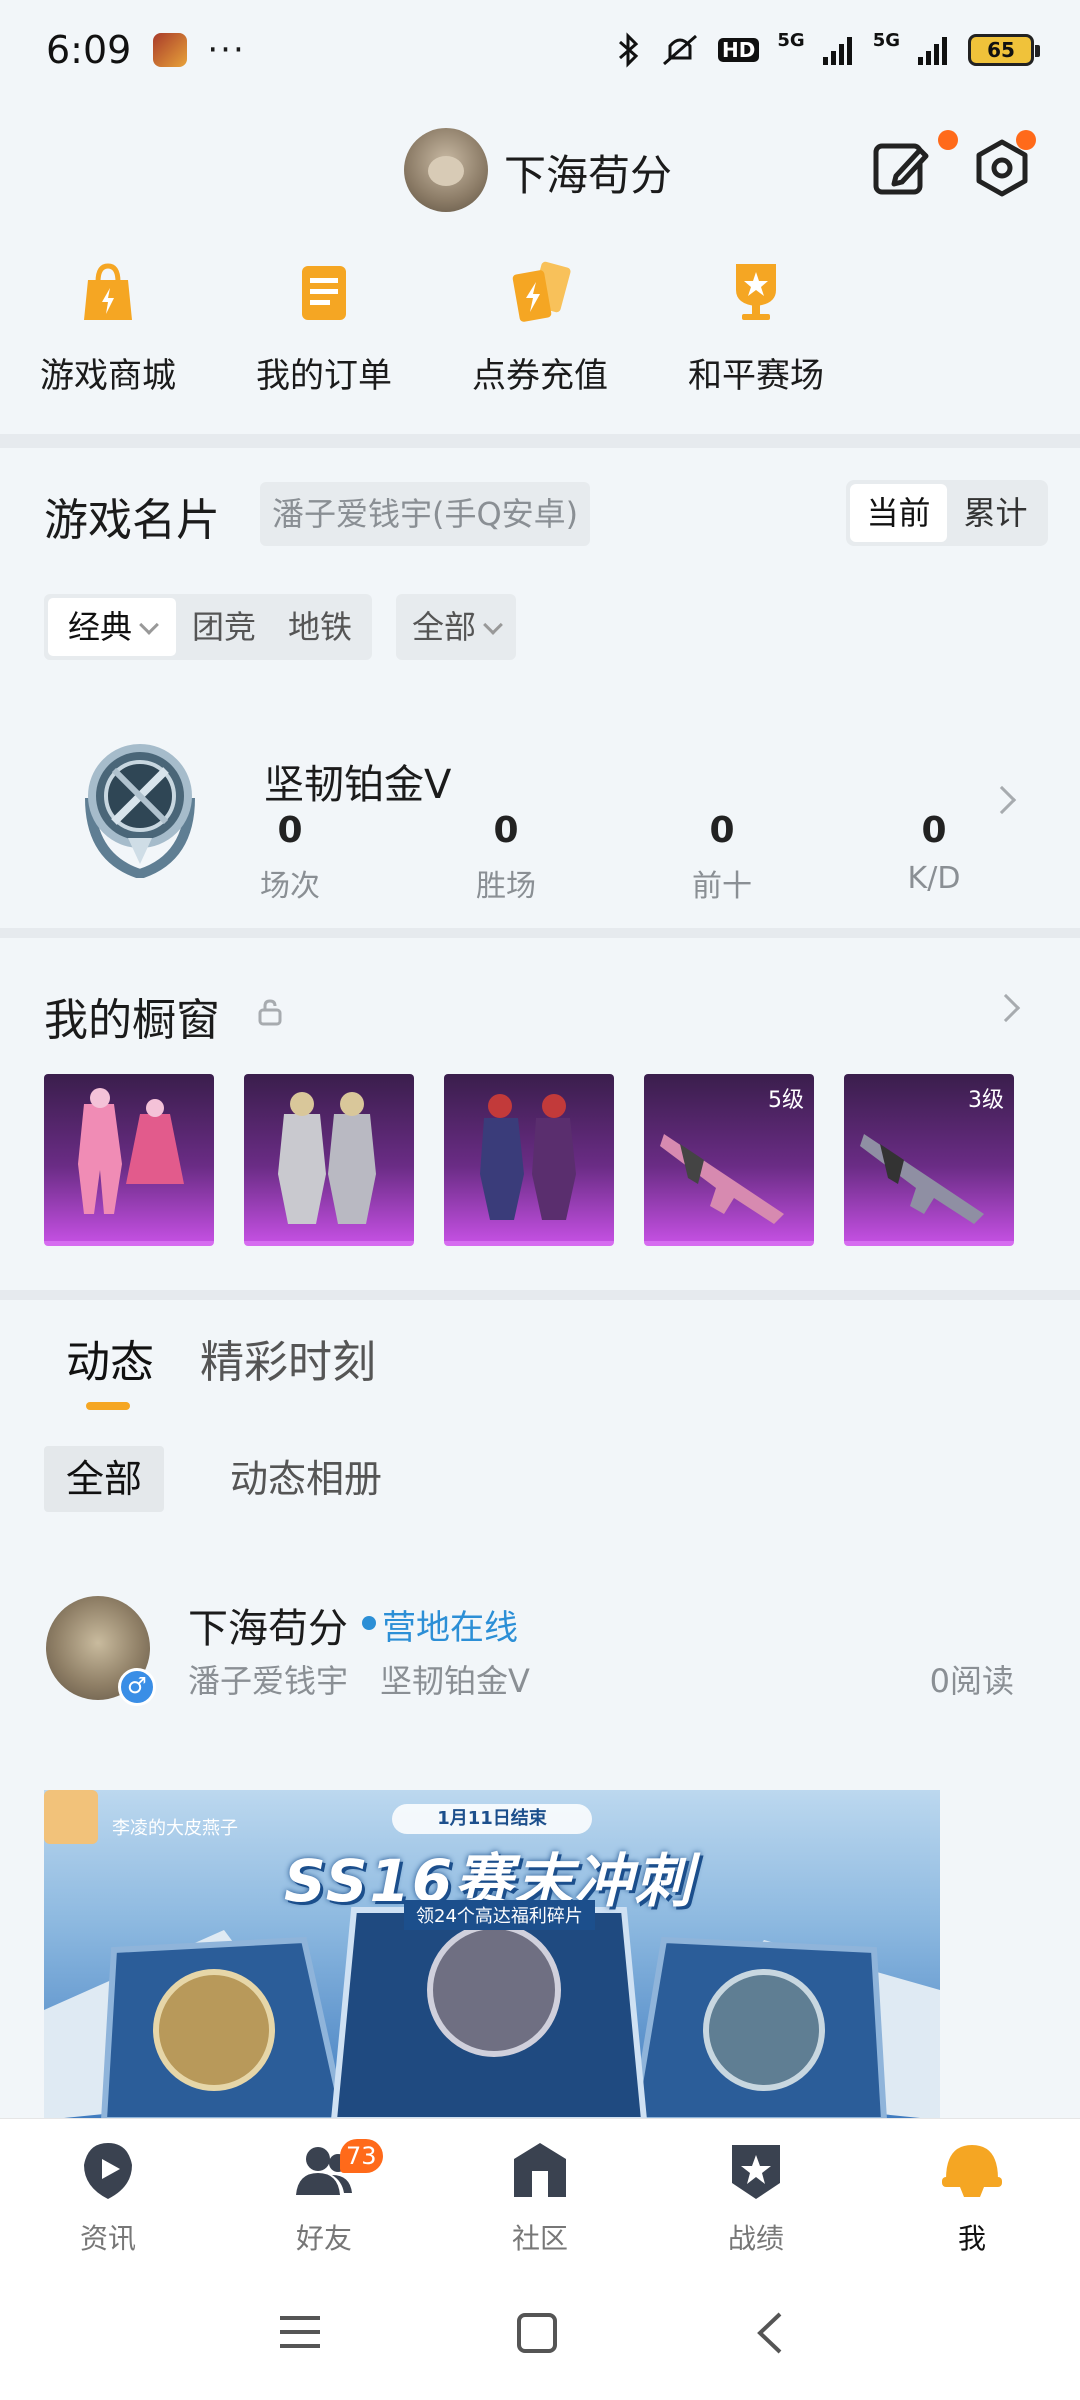 This screenshot has height=2400, width=1080. I want to click on community-icon, so click(540, 2170).